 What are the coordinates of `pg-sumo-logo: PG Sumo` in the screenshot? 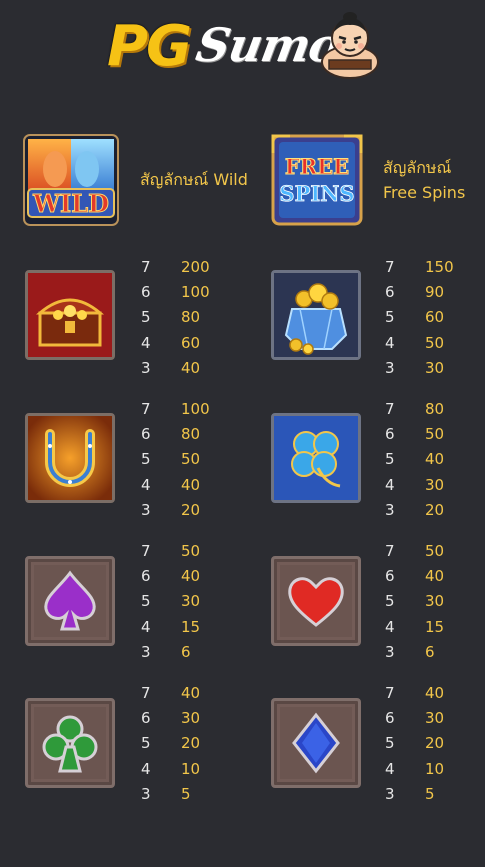 It's located at (245, 46).